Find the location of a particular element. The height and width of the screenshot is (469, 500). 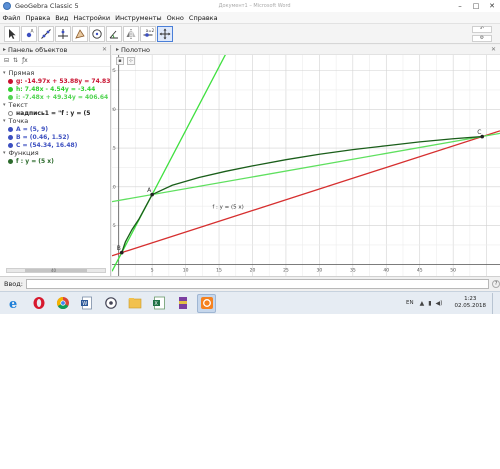

ghost-window-title: Документ1 – Microsoft Word is located at coordinates (254, 6).